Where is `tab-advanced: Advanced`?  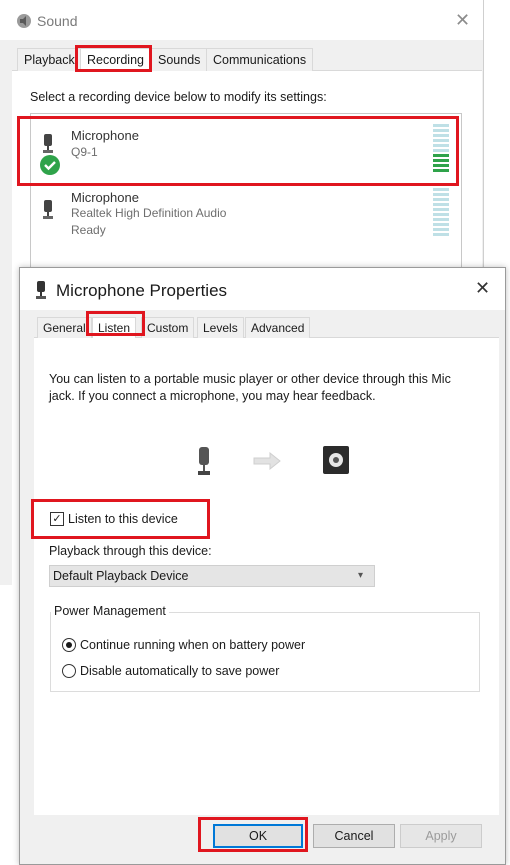 tab-advanced: Advanced is located at coordinates (278, 327).